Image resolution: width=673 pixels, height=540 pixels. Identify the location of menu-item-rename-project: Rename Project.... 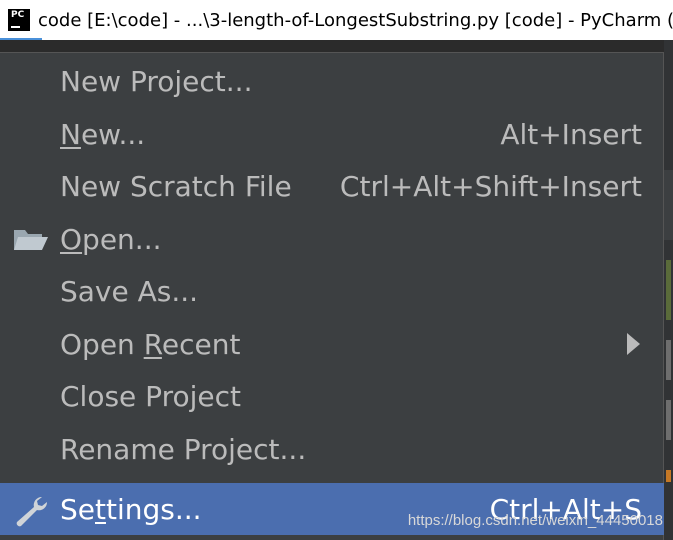
(332, 449).